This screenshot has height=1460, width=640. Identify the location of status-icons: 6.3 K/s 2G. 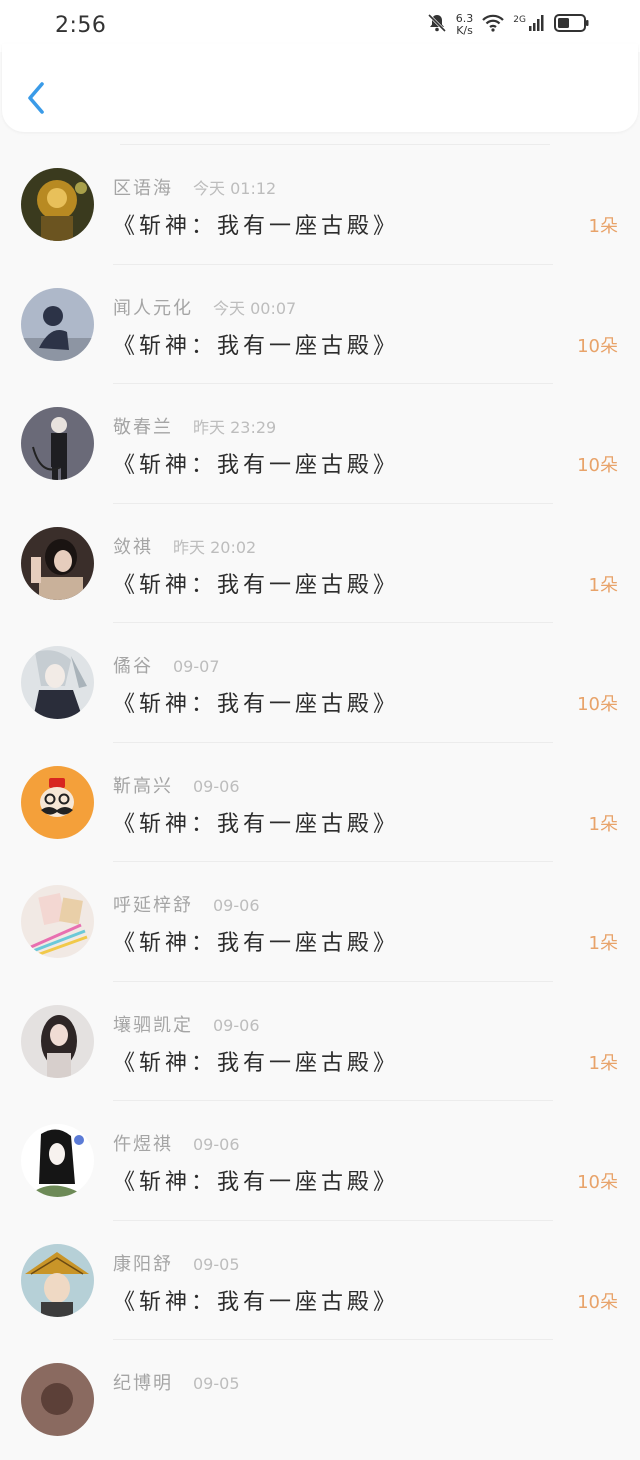
(508, 25).